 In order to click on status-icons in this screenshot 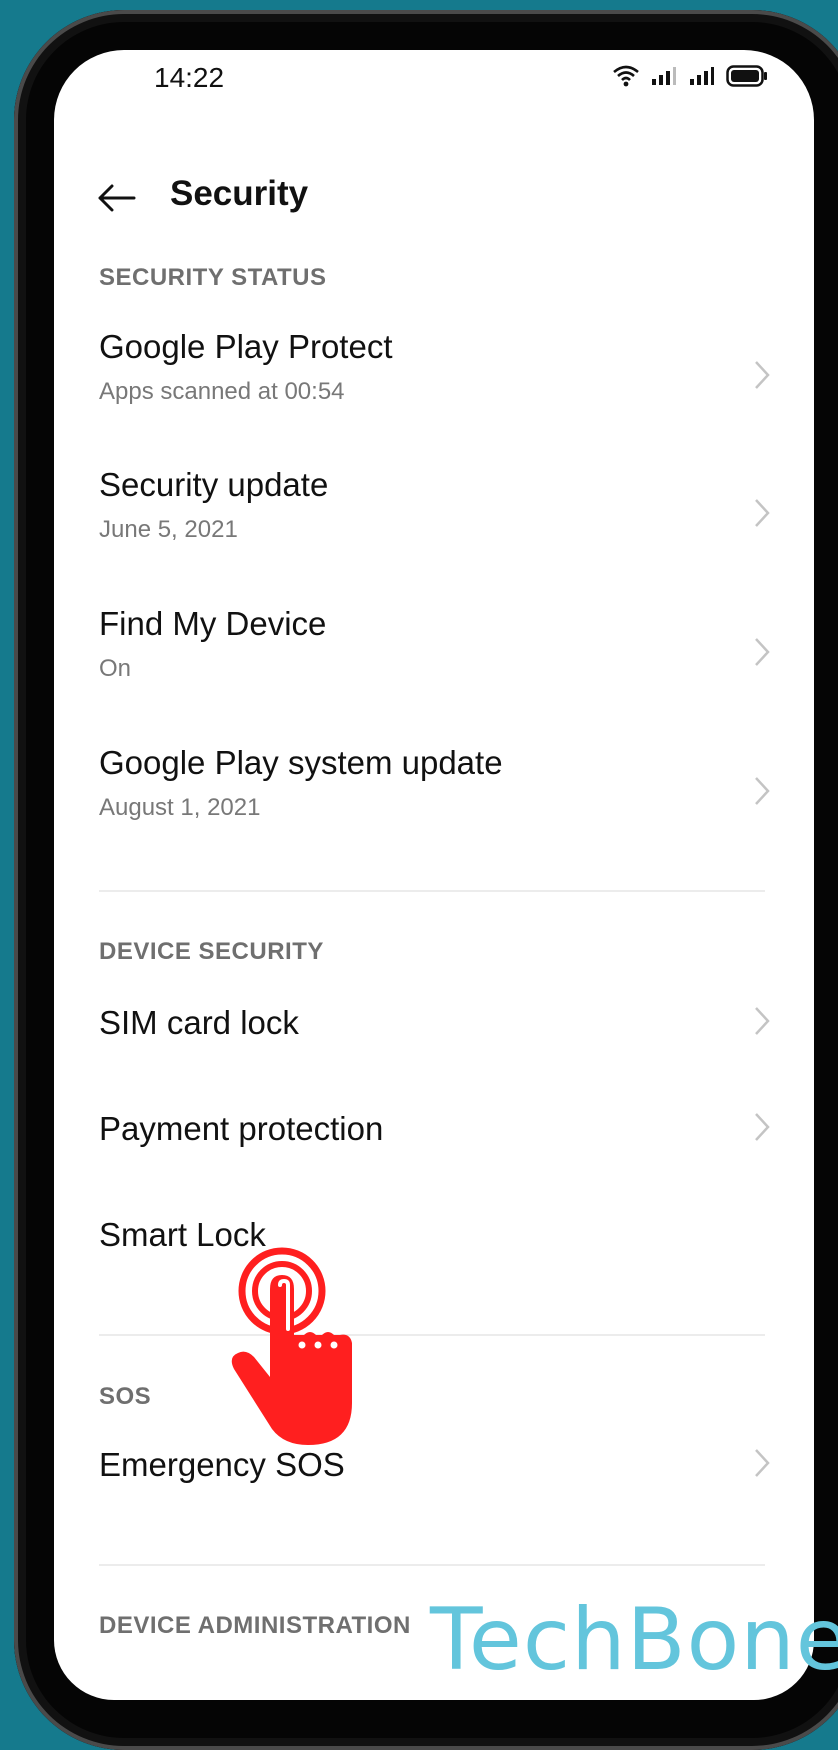, I will do `click(690, 76)`.